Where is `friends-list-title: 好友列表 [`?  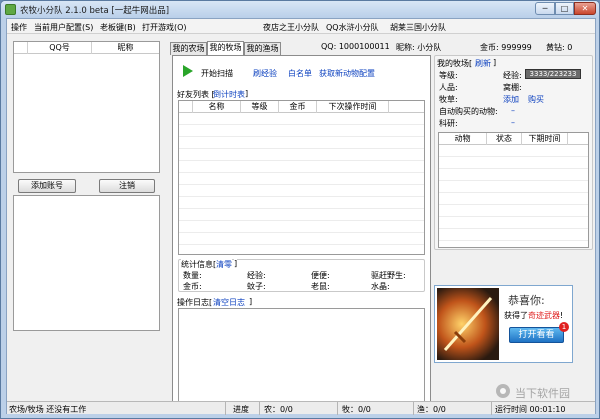 friends-list-title: 好友列表 [ is located at coordinates (196, 94).